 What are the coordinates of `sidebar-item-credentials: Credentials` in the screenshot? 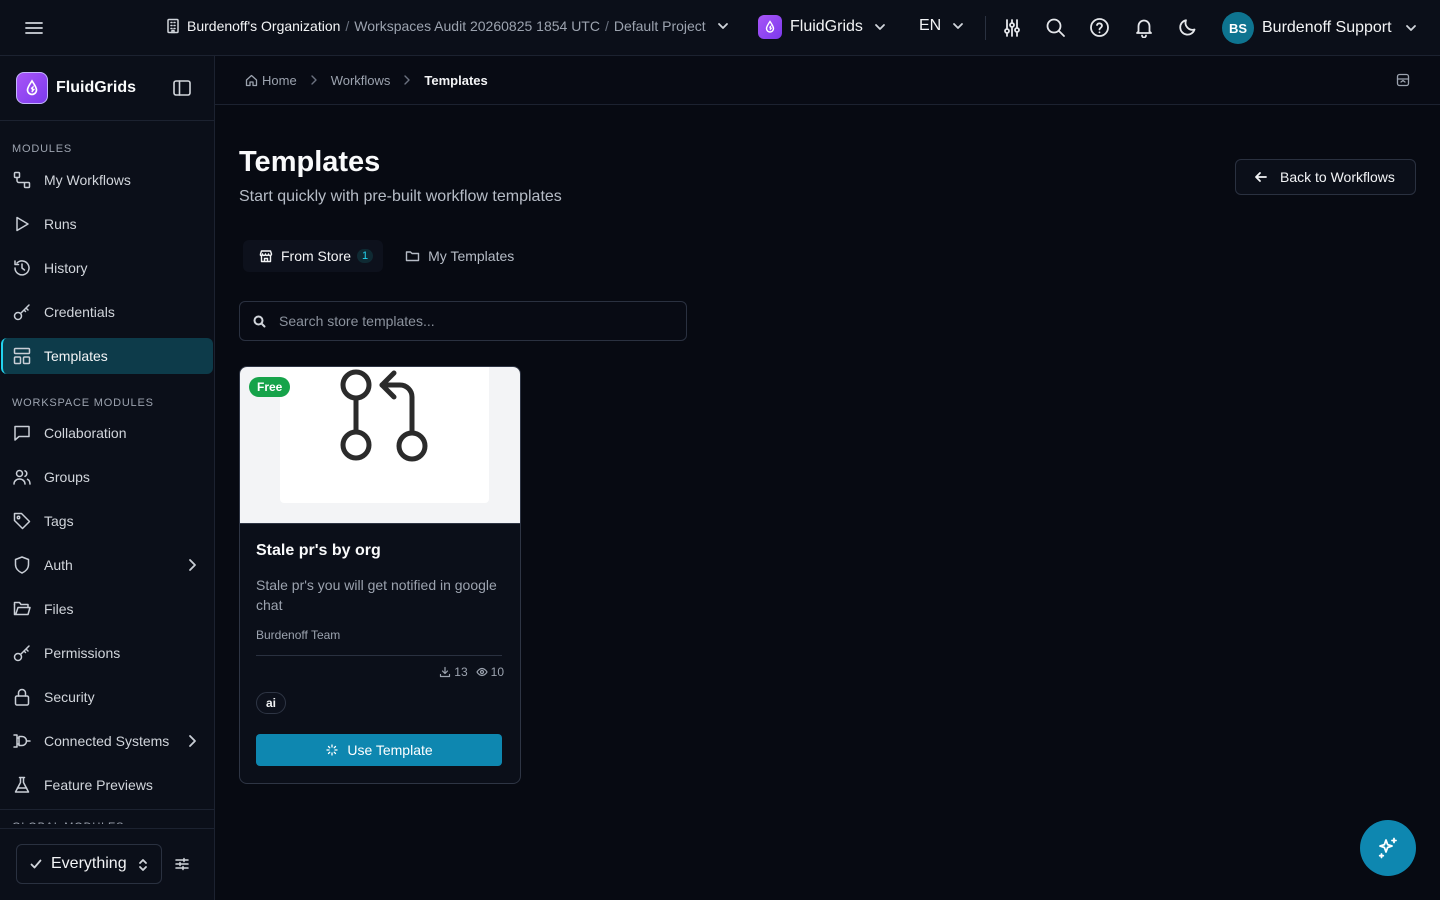 It's located at (107, 312).